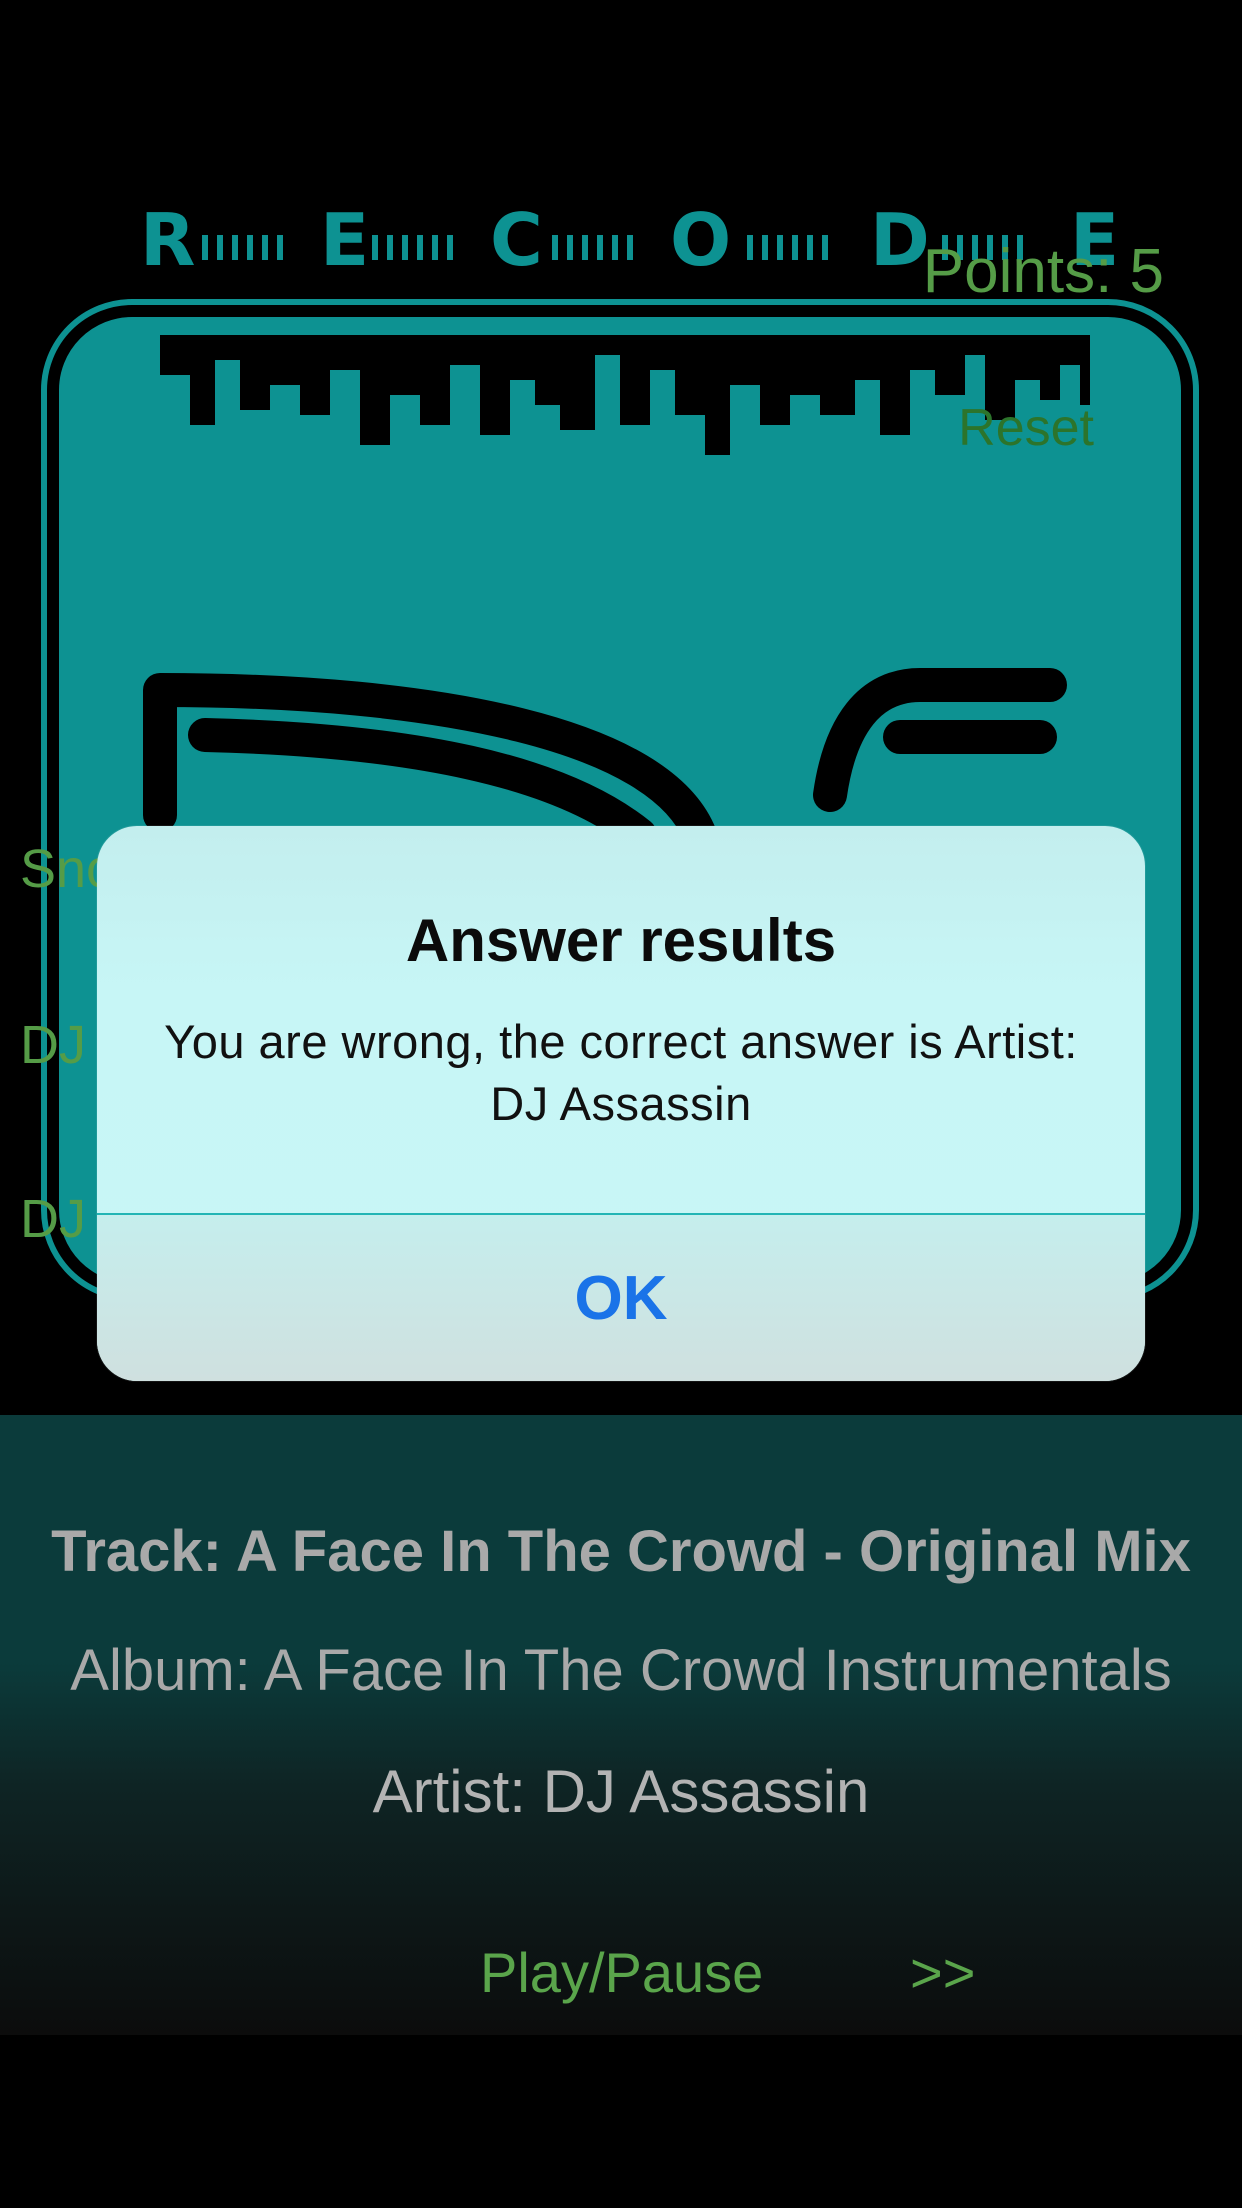 This screenshot has height=2208, width=1242. I want to click on ok-button: OK, so click(621, 1298).